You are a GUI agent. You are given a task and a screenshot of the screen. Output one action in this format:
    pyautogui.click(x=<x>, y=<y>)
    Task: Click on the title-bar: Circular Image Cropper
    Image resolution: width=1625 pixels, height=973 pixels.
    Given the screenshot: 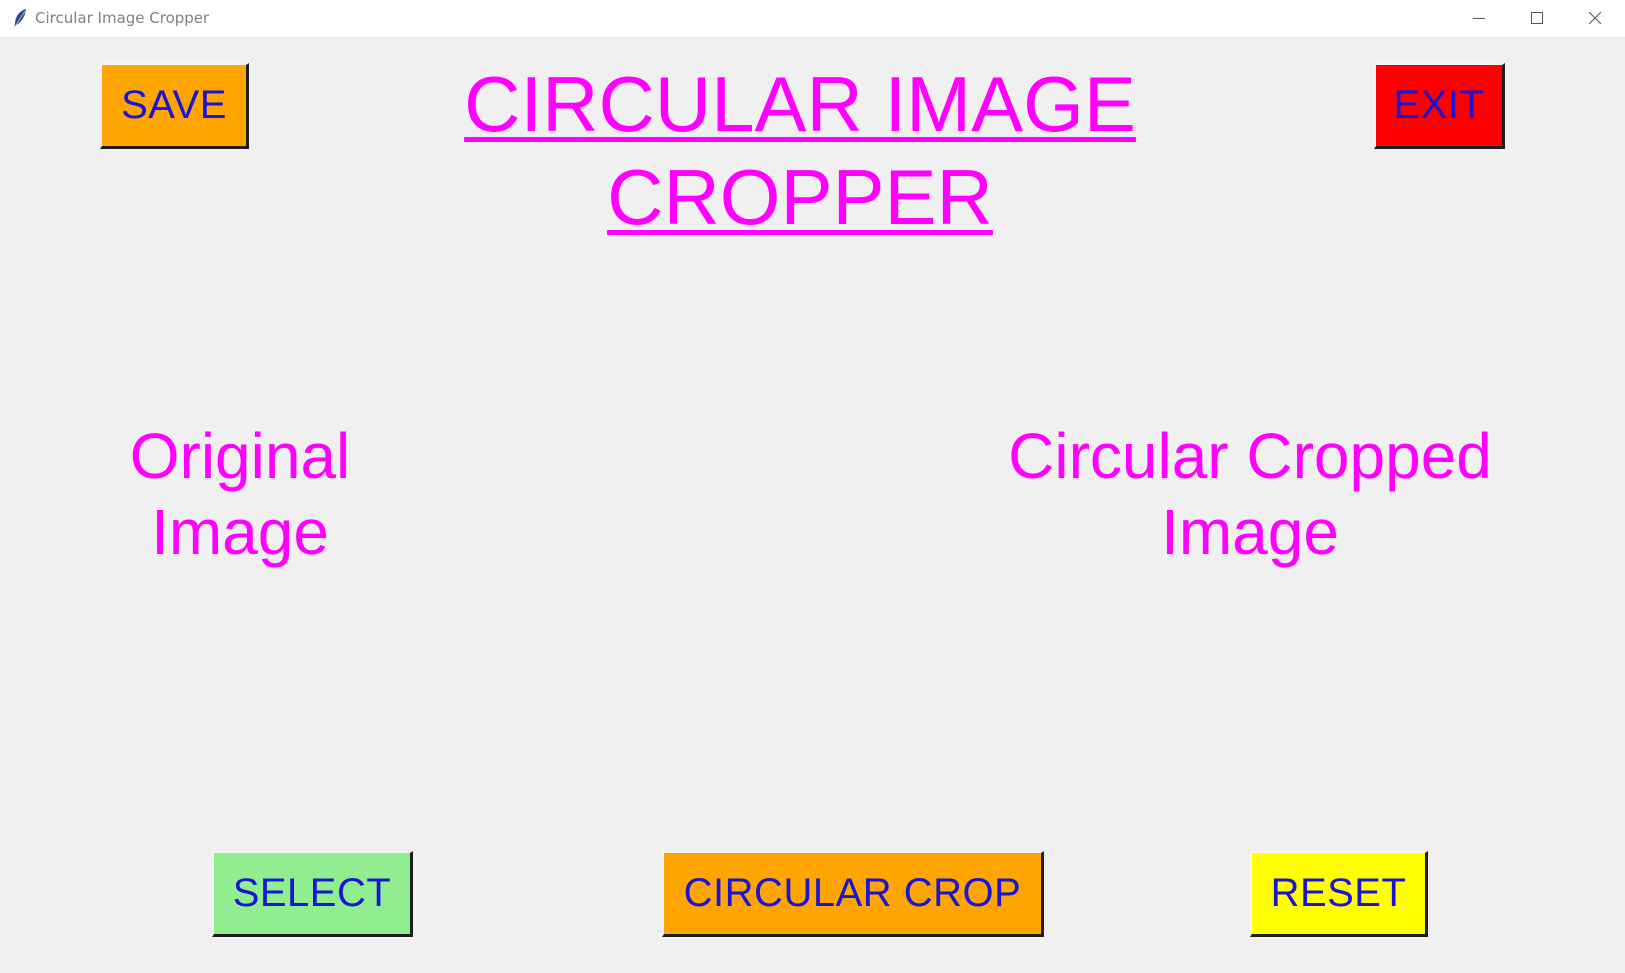 What is the action you would take?
    pyautogui.click(x=812, y=19)
    